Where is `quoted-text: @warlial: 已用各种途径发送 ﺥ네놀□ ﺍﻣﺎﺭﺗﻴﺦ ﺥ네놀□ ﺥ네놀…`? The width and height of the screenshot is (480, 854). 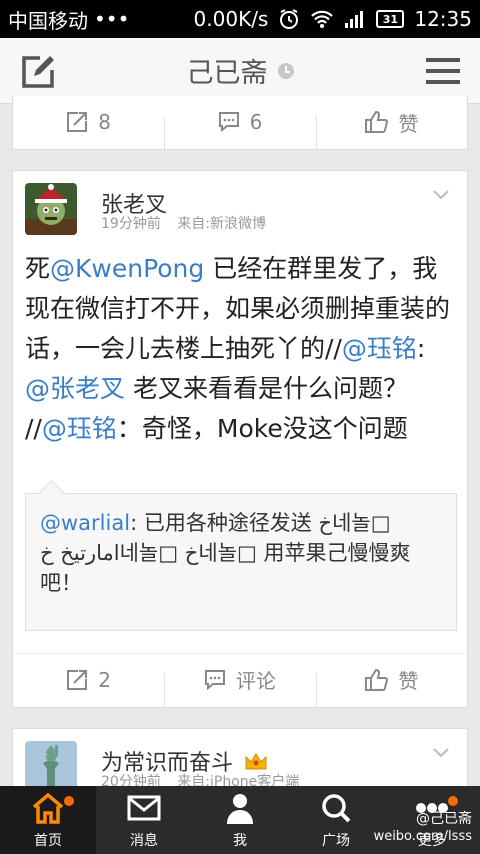 quoted-text: @warlial: 已用各种途径发送 ﺥ네놀□ ﺍﻣﺎﺭﺗﻴﺦ ﺥ네놀□ ﺥ네놀… is located at coordinates (225, 553).